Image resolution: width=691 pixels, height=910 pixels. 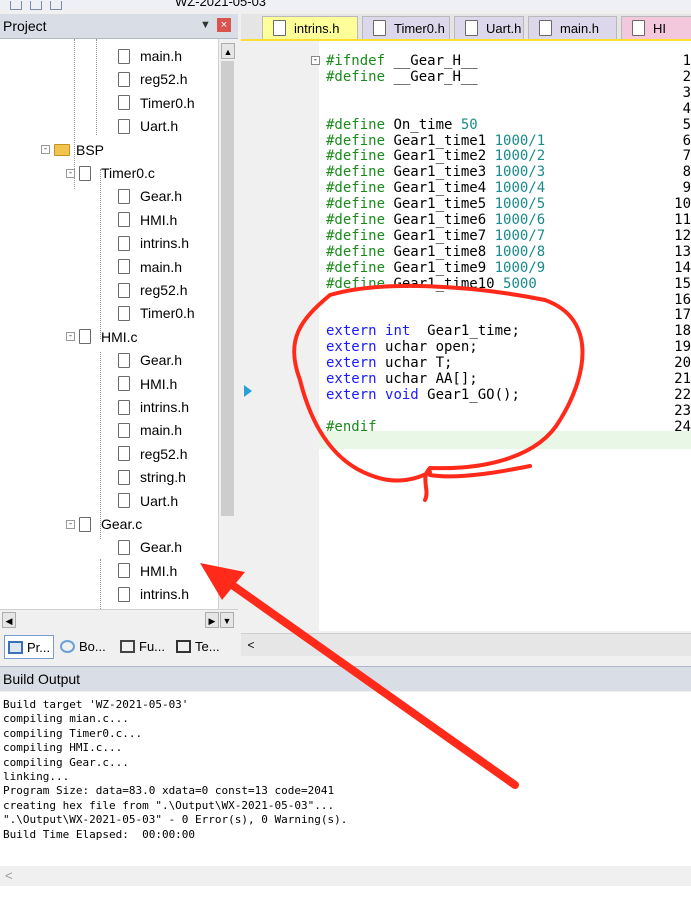 What do you see at coordinates (227, 288) in the screenshot?
I see `scroll-thumb` at bounding box center [227, 288].